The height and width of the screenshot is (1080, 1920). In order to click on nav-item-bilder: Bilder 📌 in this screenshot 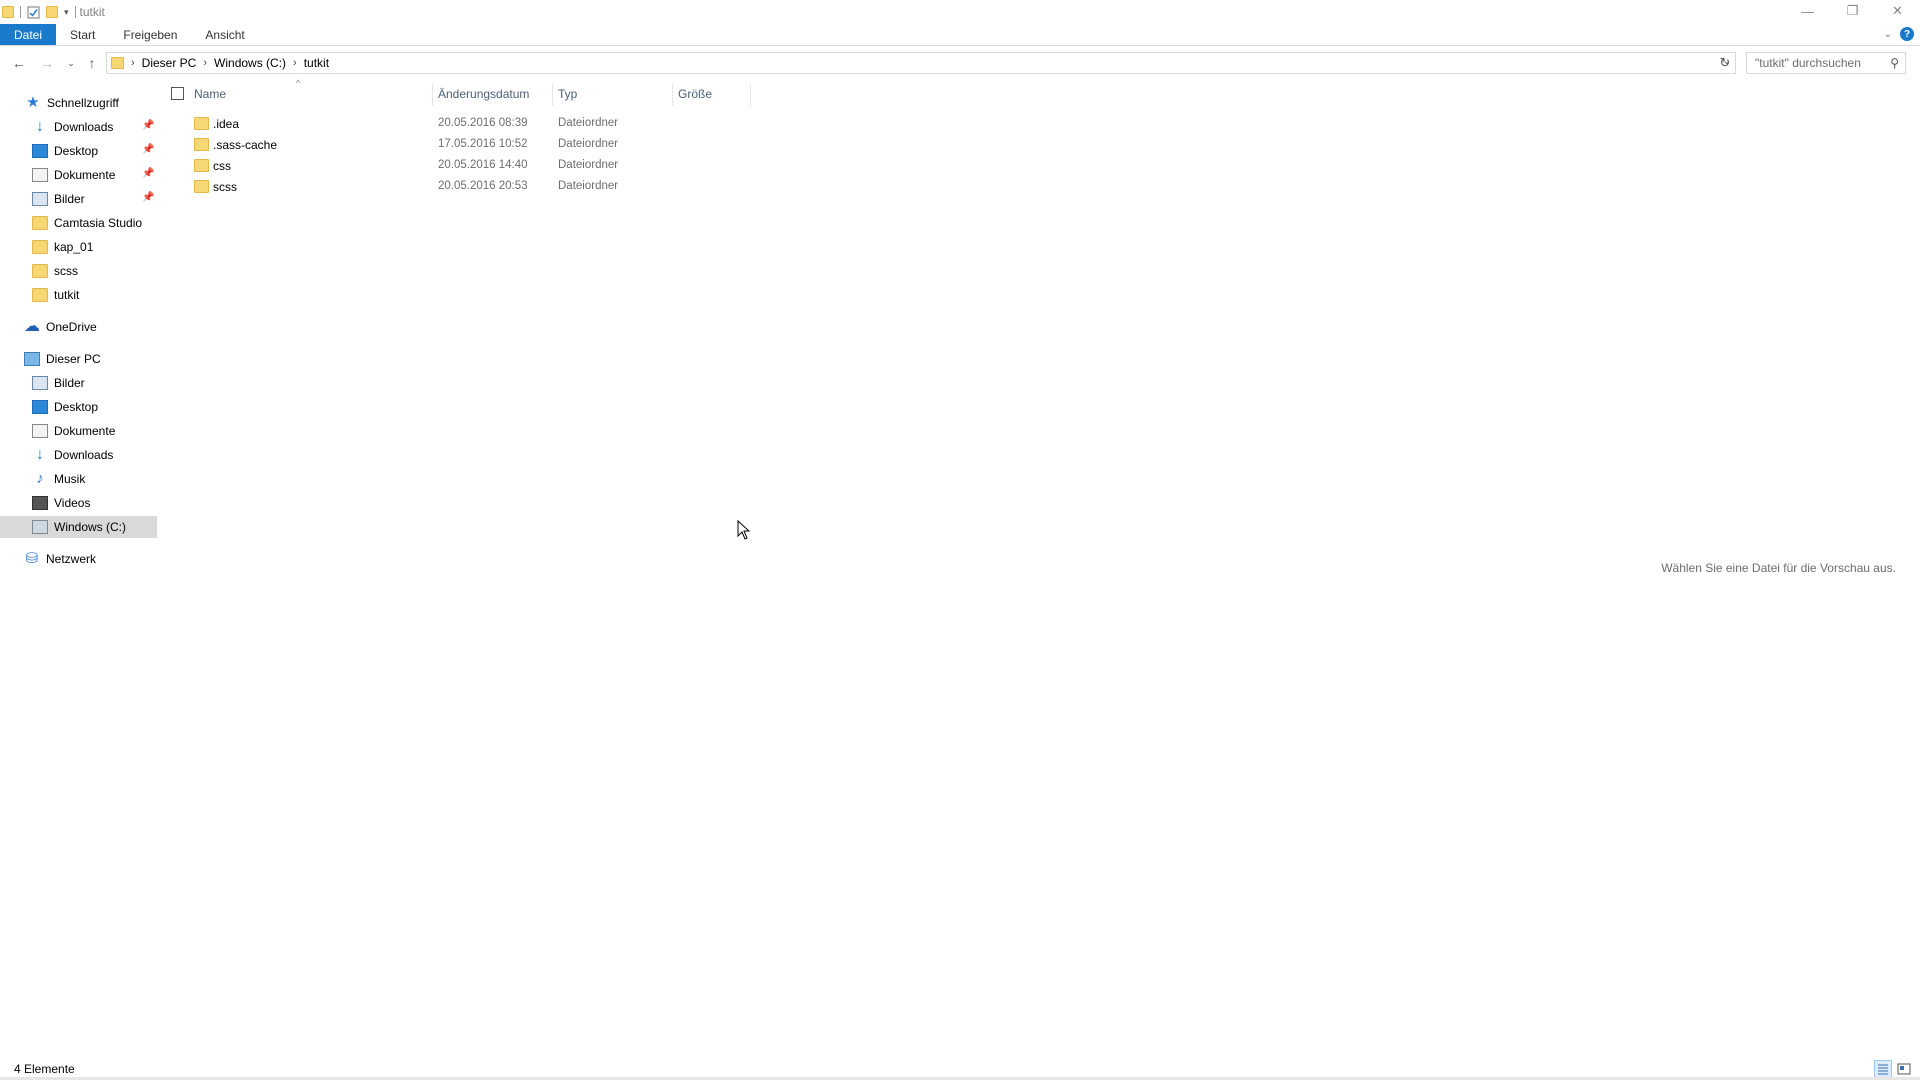, I will do `click(78, 199)`.